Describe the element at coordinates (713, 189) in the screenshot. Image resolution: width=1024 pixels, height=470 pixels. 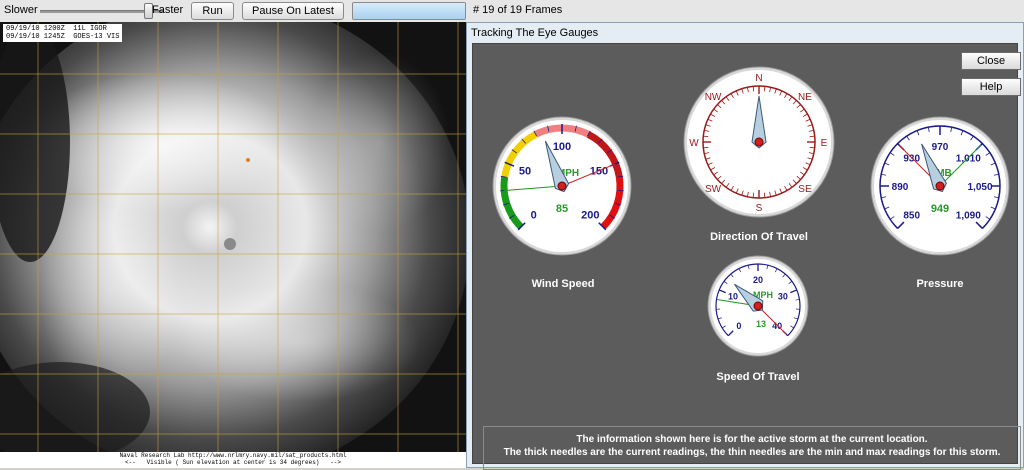
I see `compass-point-sw: SW` at that location.